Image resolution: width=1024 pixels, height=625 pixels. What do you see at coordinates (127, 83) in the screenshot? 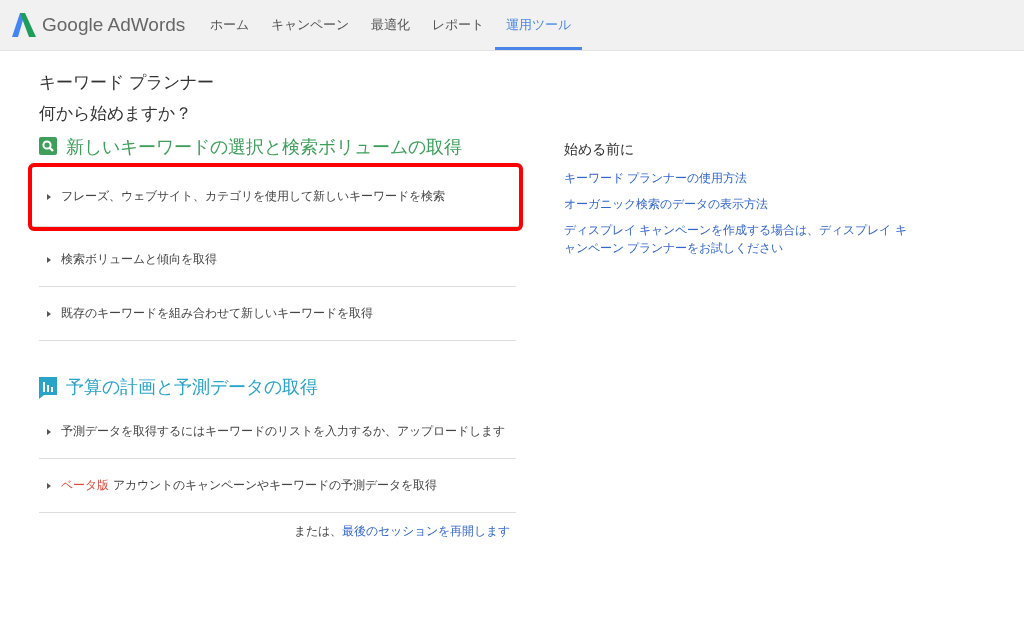
I see `page-title: キーワード プランナー` at bounding box center [127, 83].